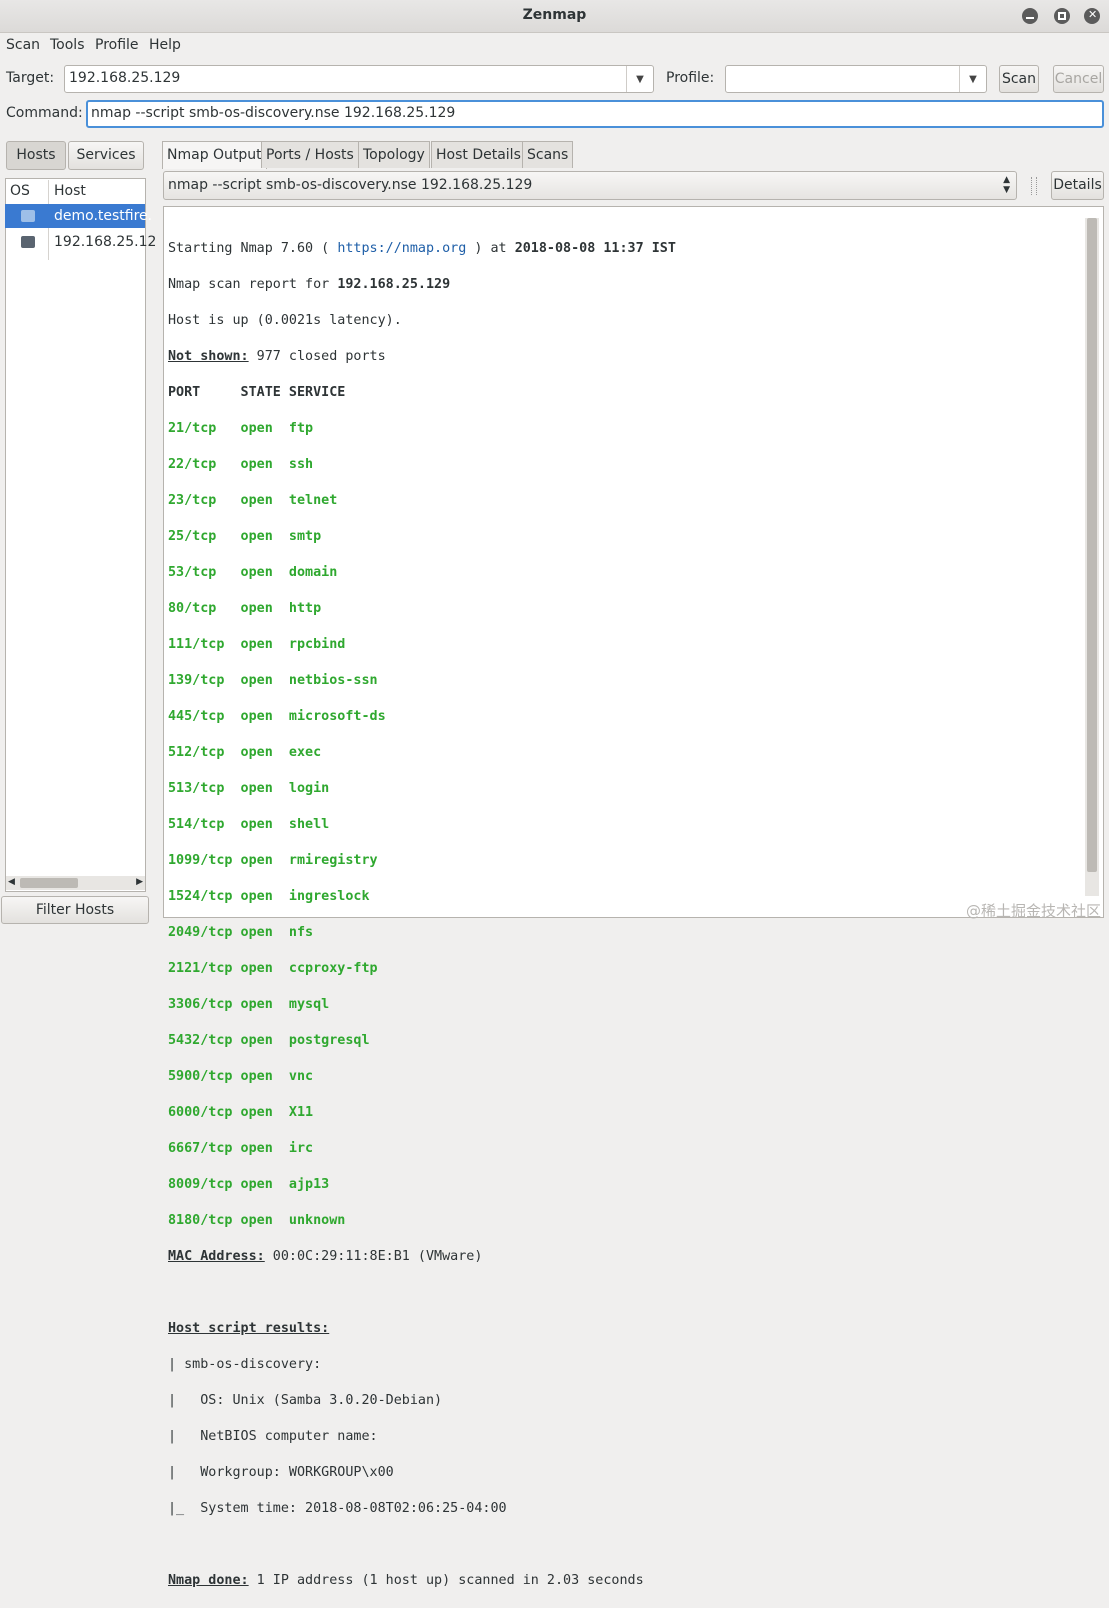 The width and height of the screenshot is (1109, 1608). What do you see at coordinates (257, 1220) in the screenshot?
I see `port-row: 8180/tcp open unknown` at bounding box center [257, 1220].